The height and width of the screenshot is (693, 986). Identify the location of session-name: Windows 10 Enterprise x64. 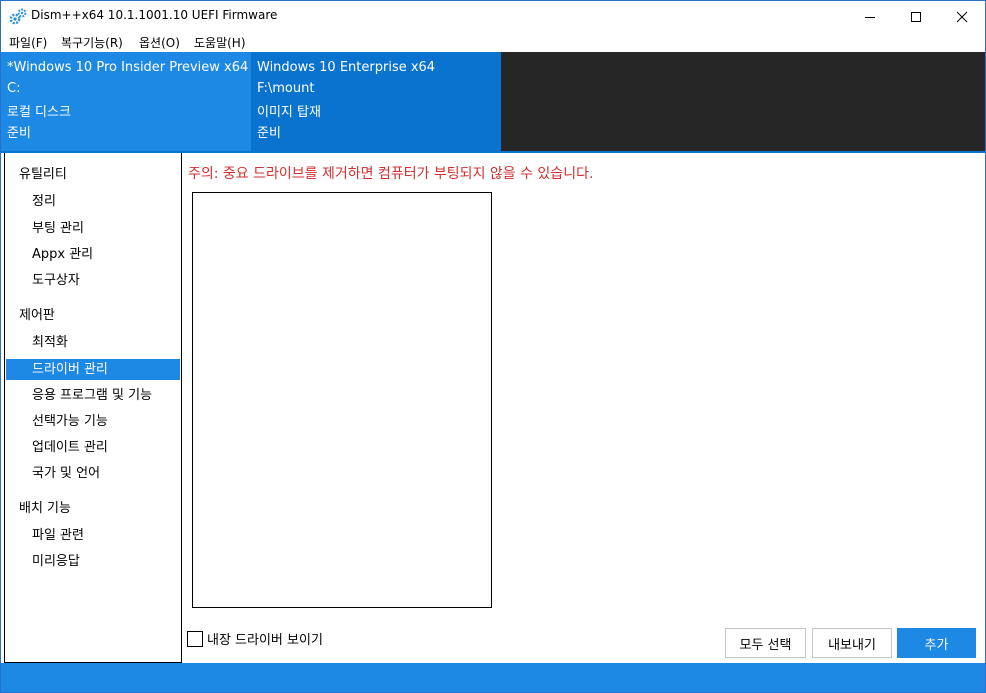
(346, 67).